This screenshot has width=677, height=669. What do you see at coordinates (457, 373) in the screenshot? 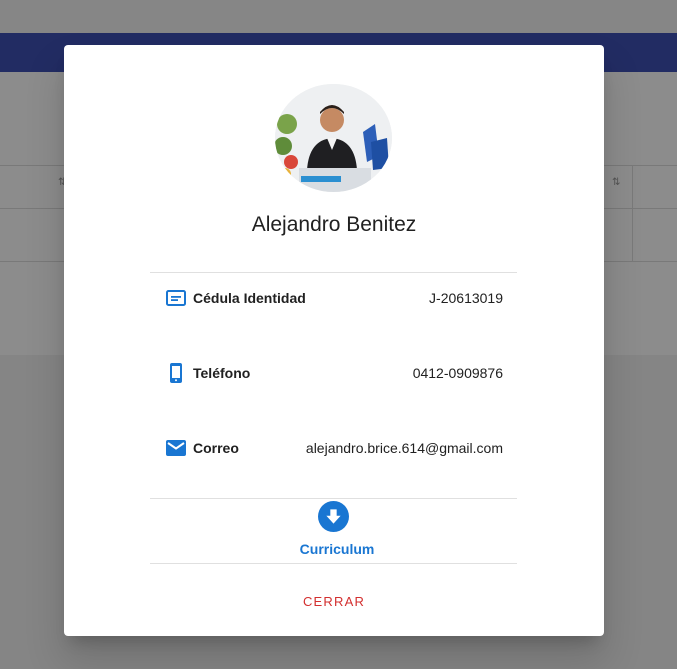
I see `detail-value: 0412-0909876` at bounding box center [457, 373].